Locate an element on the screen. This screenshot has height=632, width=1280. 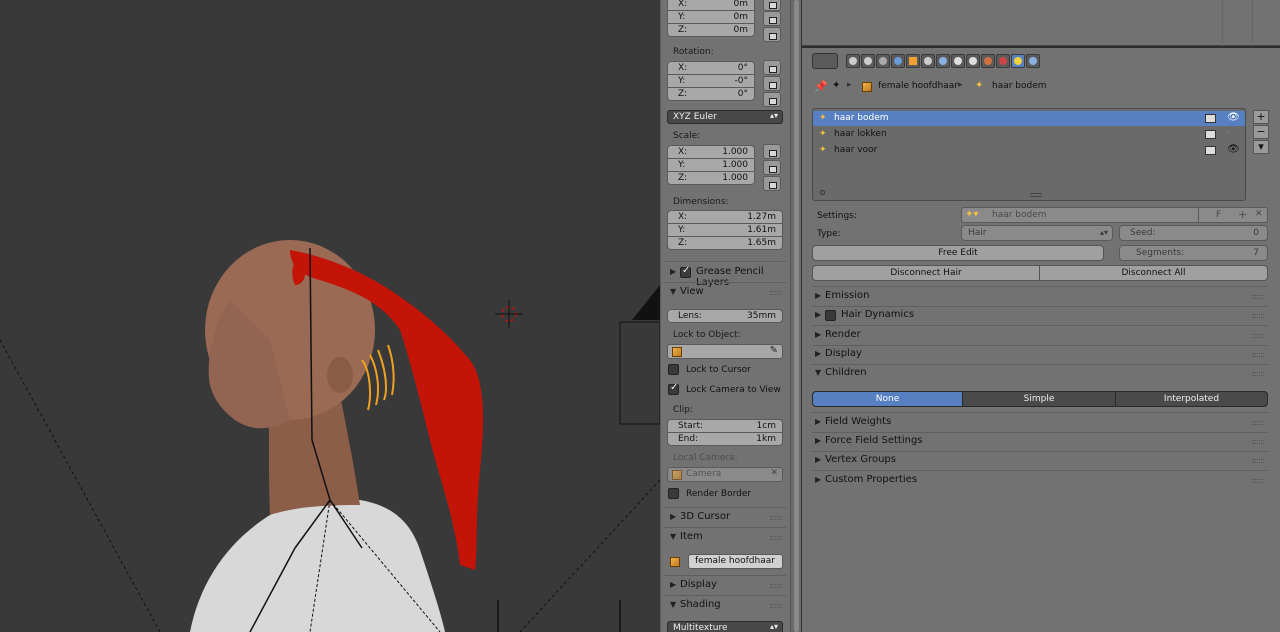
clear-icon: ✕ is located at coordinates (774, 473).